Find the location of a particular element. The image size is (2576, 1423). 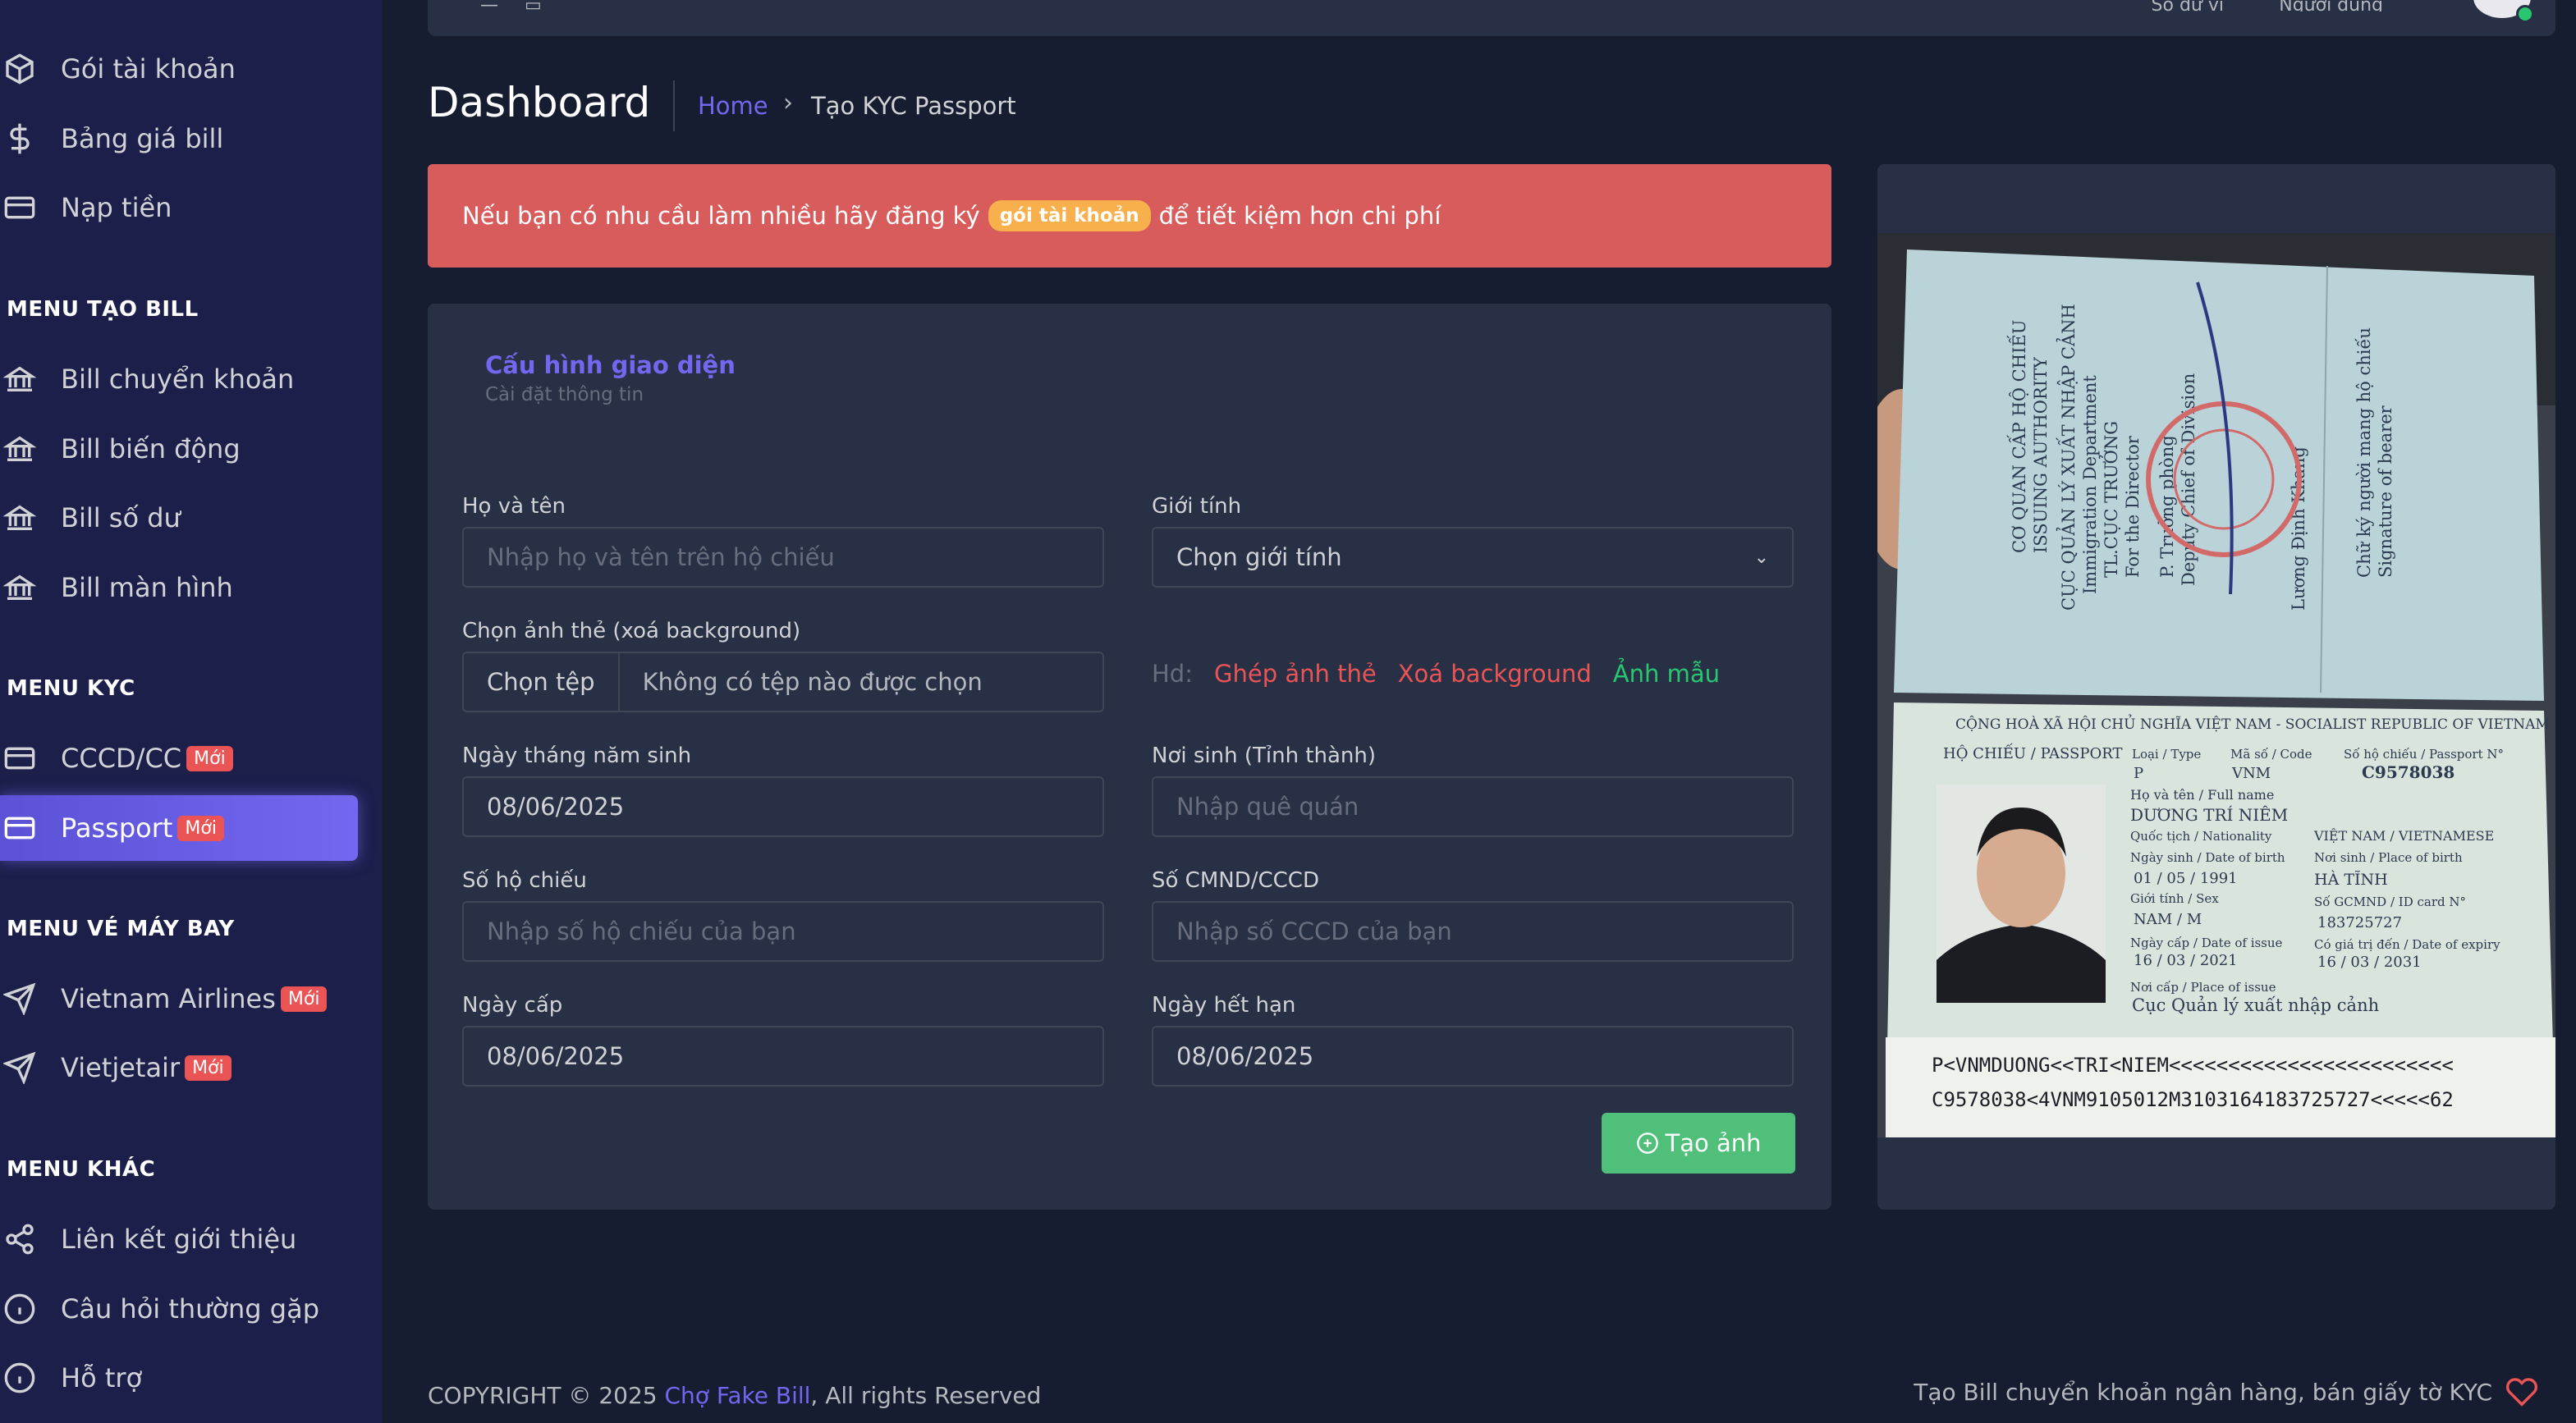

passport-pob-label: Nơi sinh / Place of birth is located at coordinates (2388, 857).